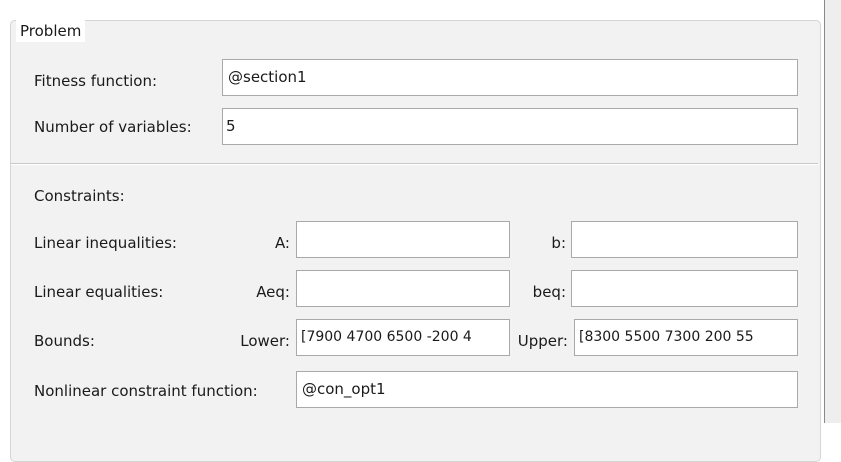 This screenshot has width=841, height=462. Describe the element at coordinates (105, 243) in the screenshot. I see `linear-inequalities-label: Linear inequalities:` at that location.